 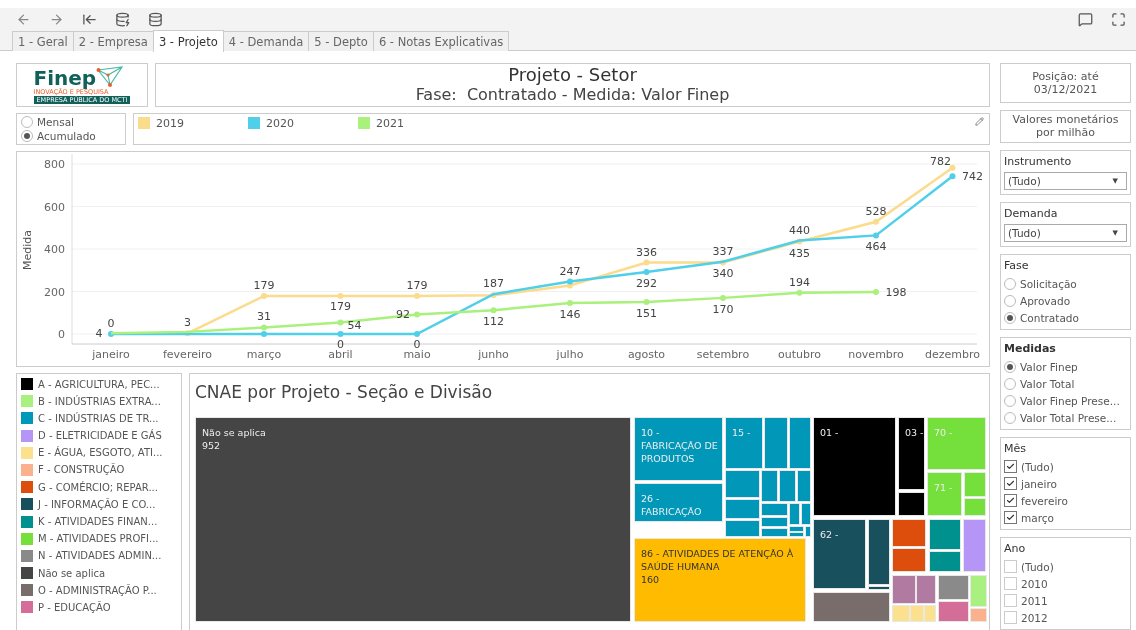 What do you see at coordinates (264, 317) in the screenshot?
I see `data-label: 31` at bounding box center [264, 317].